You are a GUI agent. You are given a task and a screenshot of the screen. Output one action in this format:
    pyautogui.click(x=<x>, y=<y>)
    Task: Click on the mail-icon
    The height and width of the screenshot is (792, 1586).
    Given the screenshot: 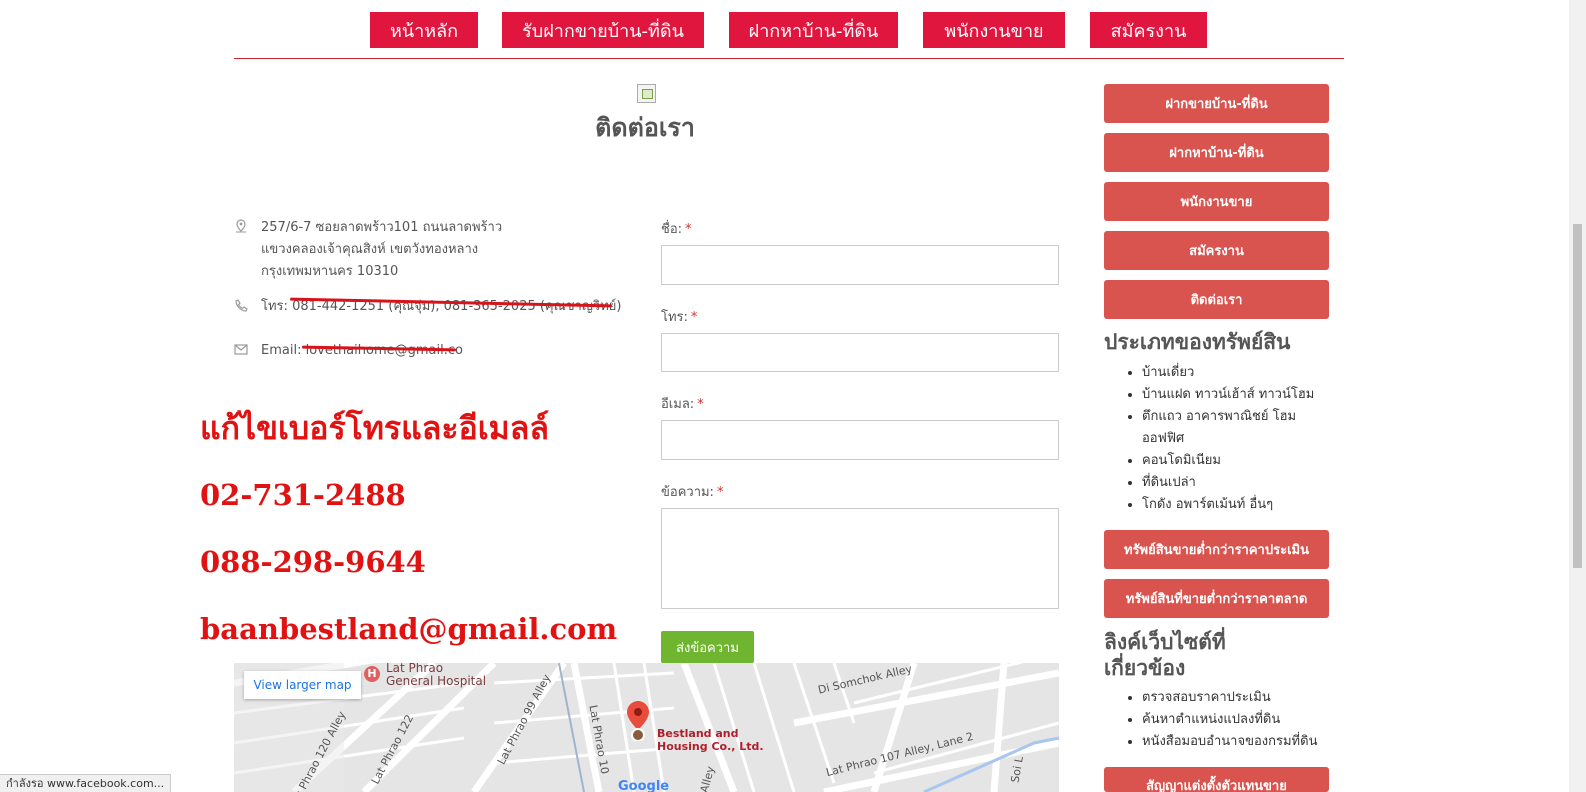 What is the action you would take?
    pyautogui.click(x=241, y=349)
    